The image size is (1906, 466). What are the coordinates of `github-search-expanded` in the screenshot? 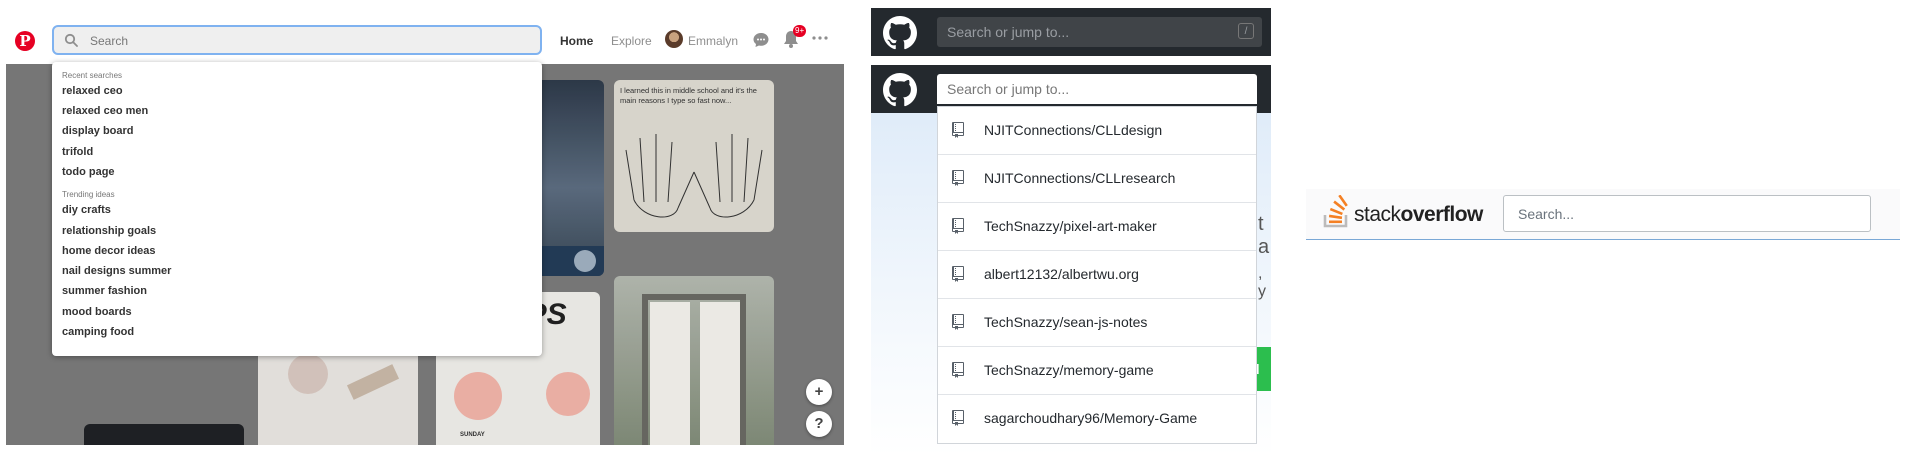 It's located at (1097, 89).